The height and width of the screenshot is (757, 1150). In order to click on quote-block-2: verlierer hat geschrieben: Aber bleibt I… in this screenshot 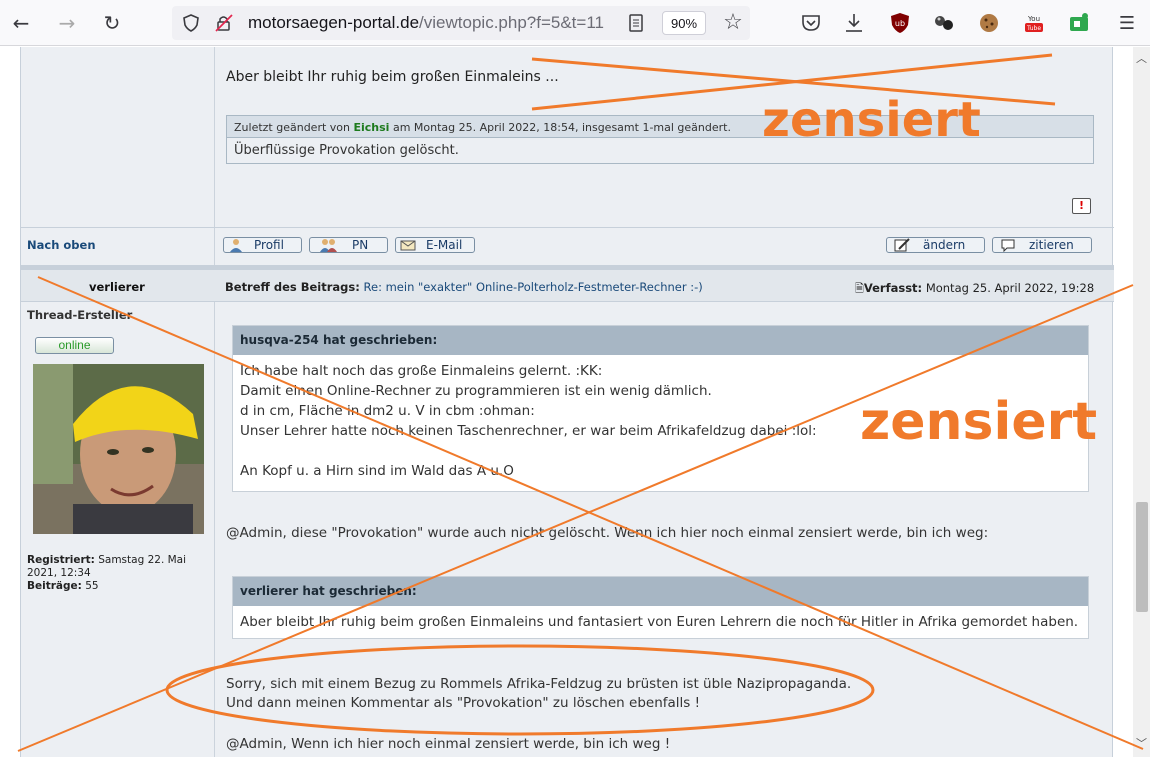, I will do `click(660, 607)`.